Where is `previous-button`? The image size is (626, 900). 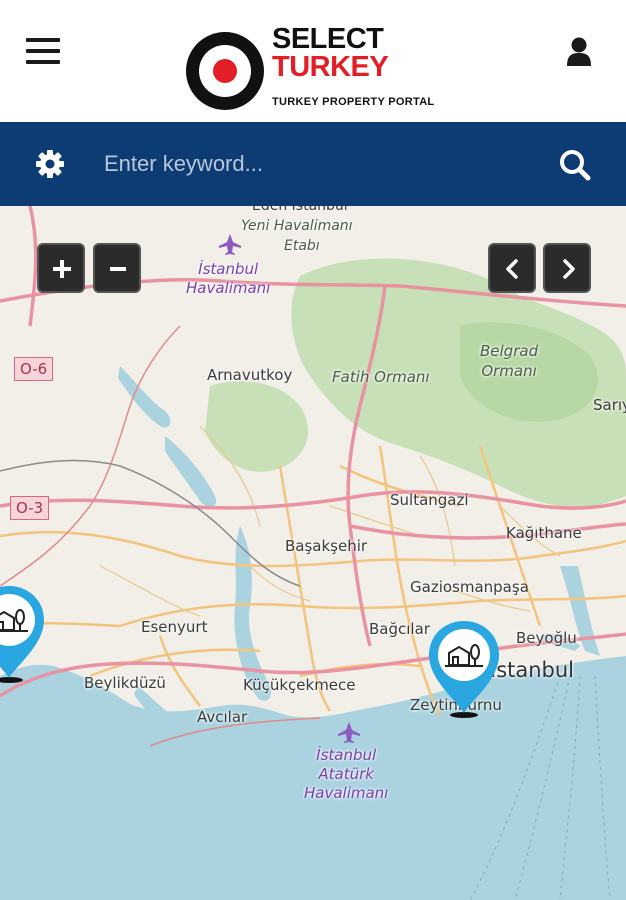 previous-button is located at coordinates (512, 268).